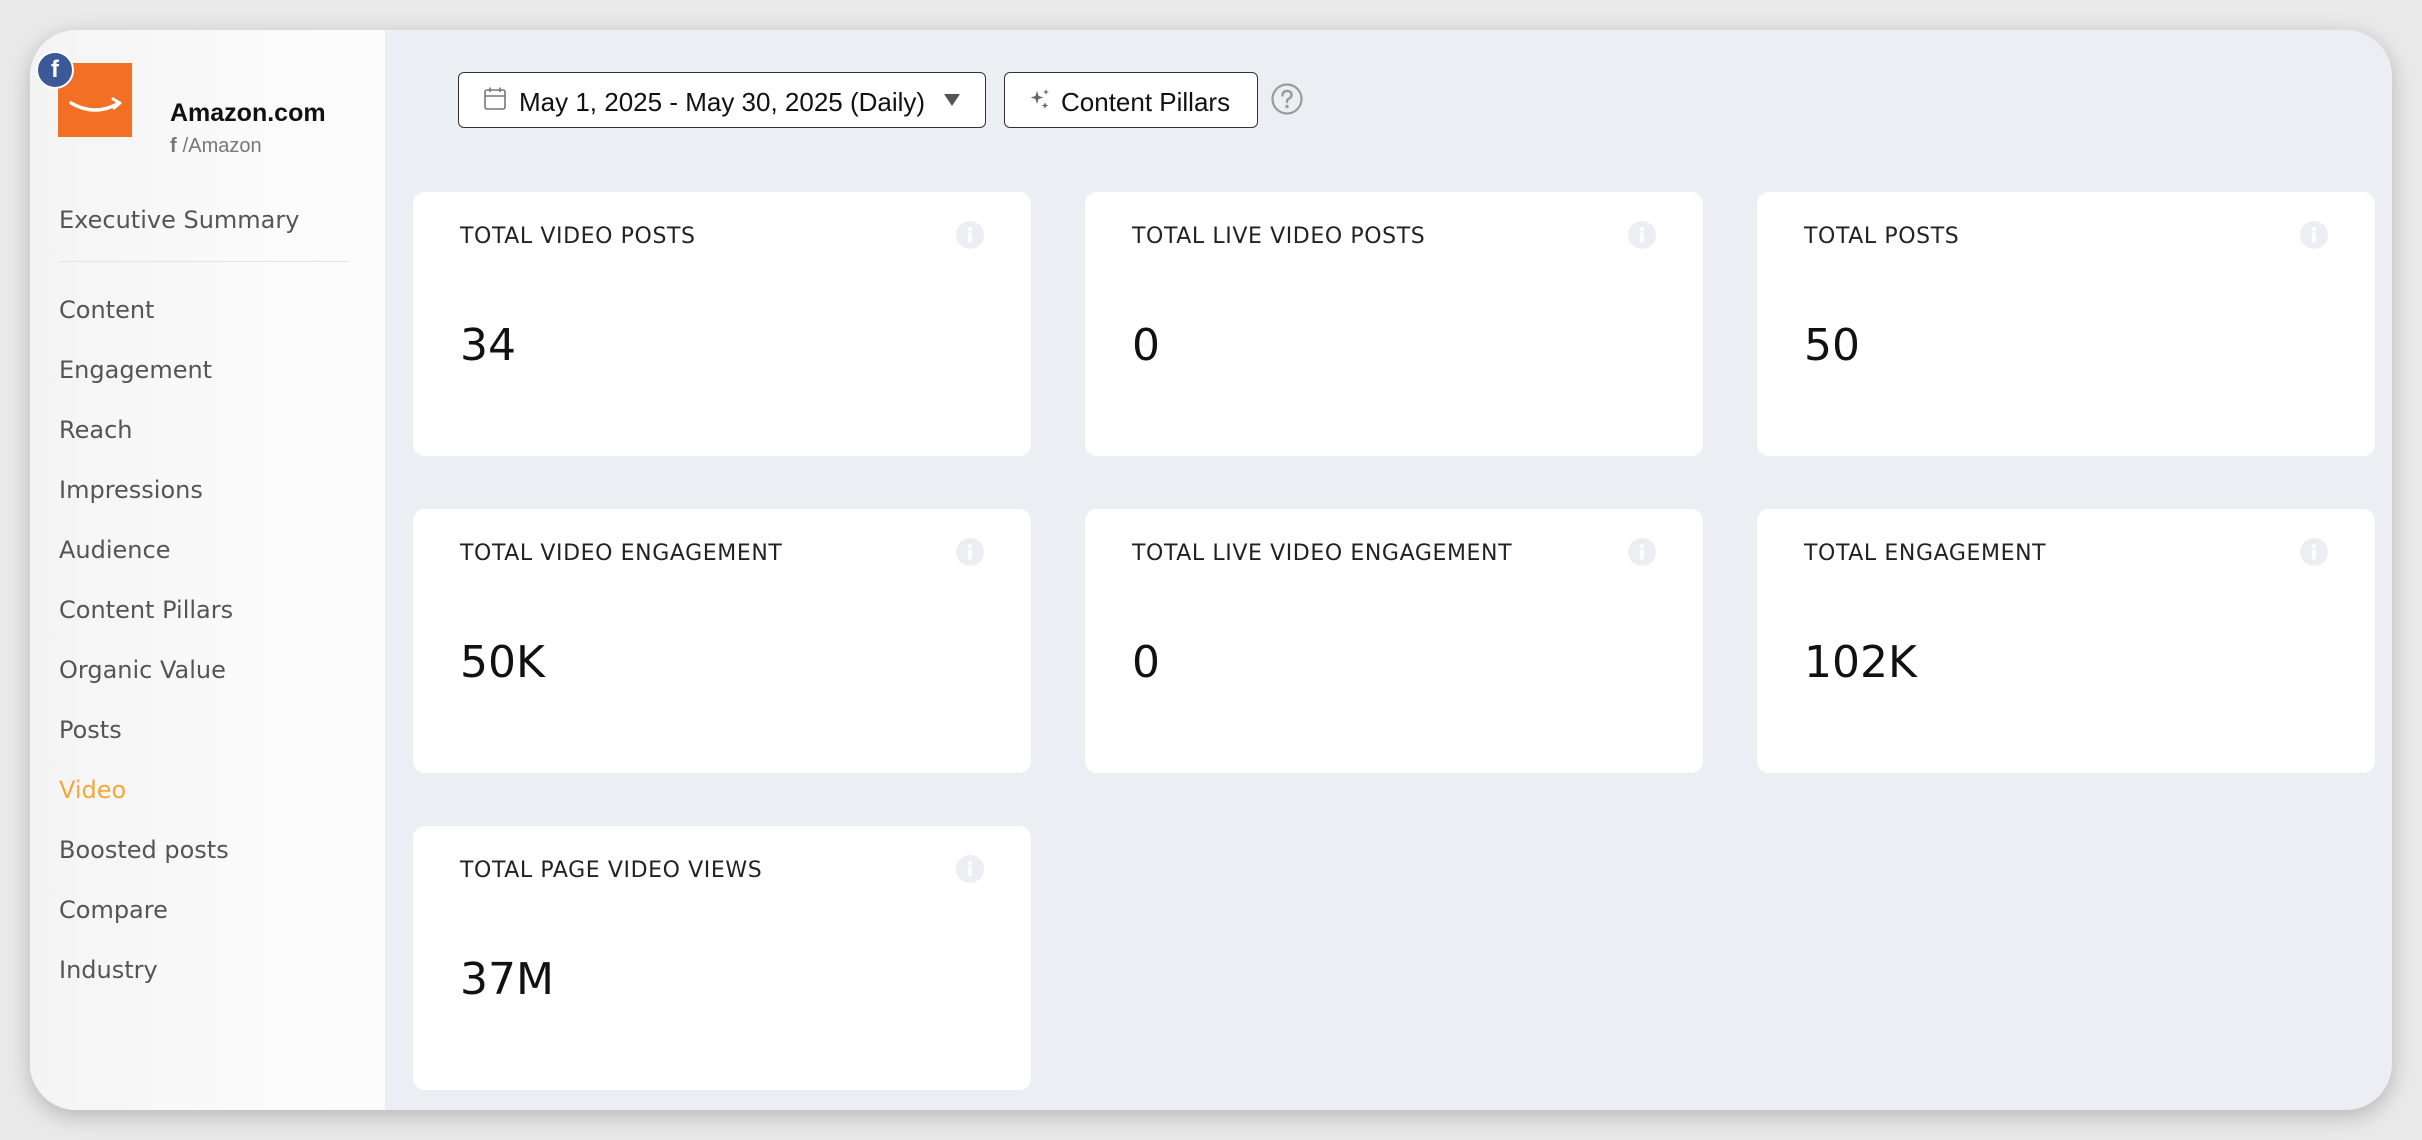 This screenshot has width=2422, height=1140. I want to click on metric-card-total-live-video-posts: TOTAL LIVE VIDEO POSTS 0, so click(1394, 324).